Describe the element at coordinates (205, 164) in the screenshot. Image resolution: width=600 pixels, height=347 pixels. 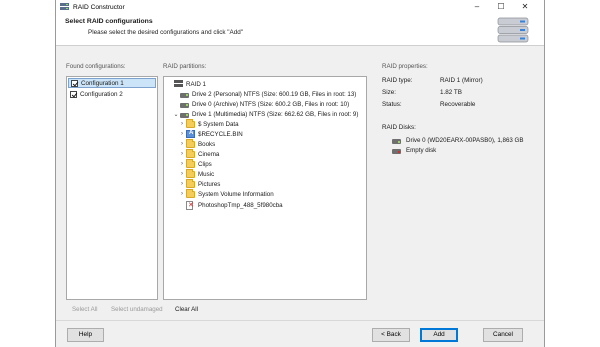
I see `tree-node-label: Clips` at that location.